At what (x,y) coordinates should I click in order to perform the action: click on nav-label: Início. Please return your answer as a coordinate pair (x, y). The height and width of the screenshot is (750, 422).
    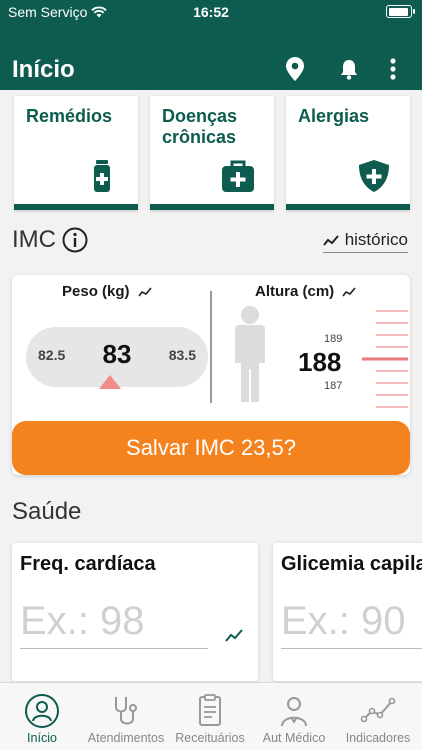
    Looking at the image, I should click on (42, 738).